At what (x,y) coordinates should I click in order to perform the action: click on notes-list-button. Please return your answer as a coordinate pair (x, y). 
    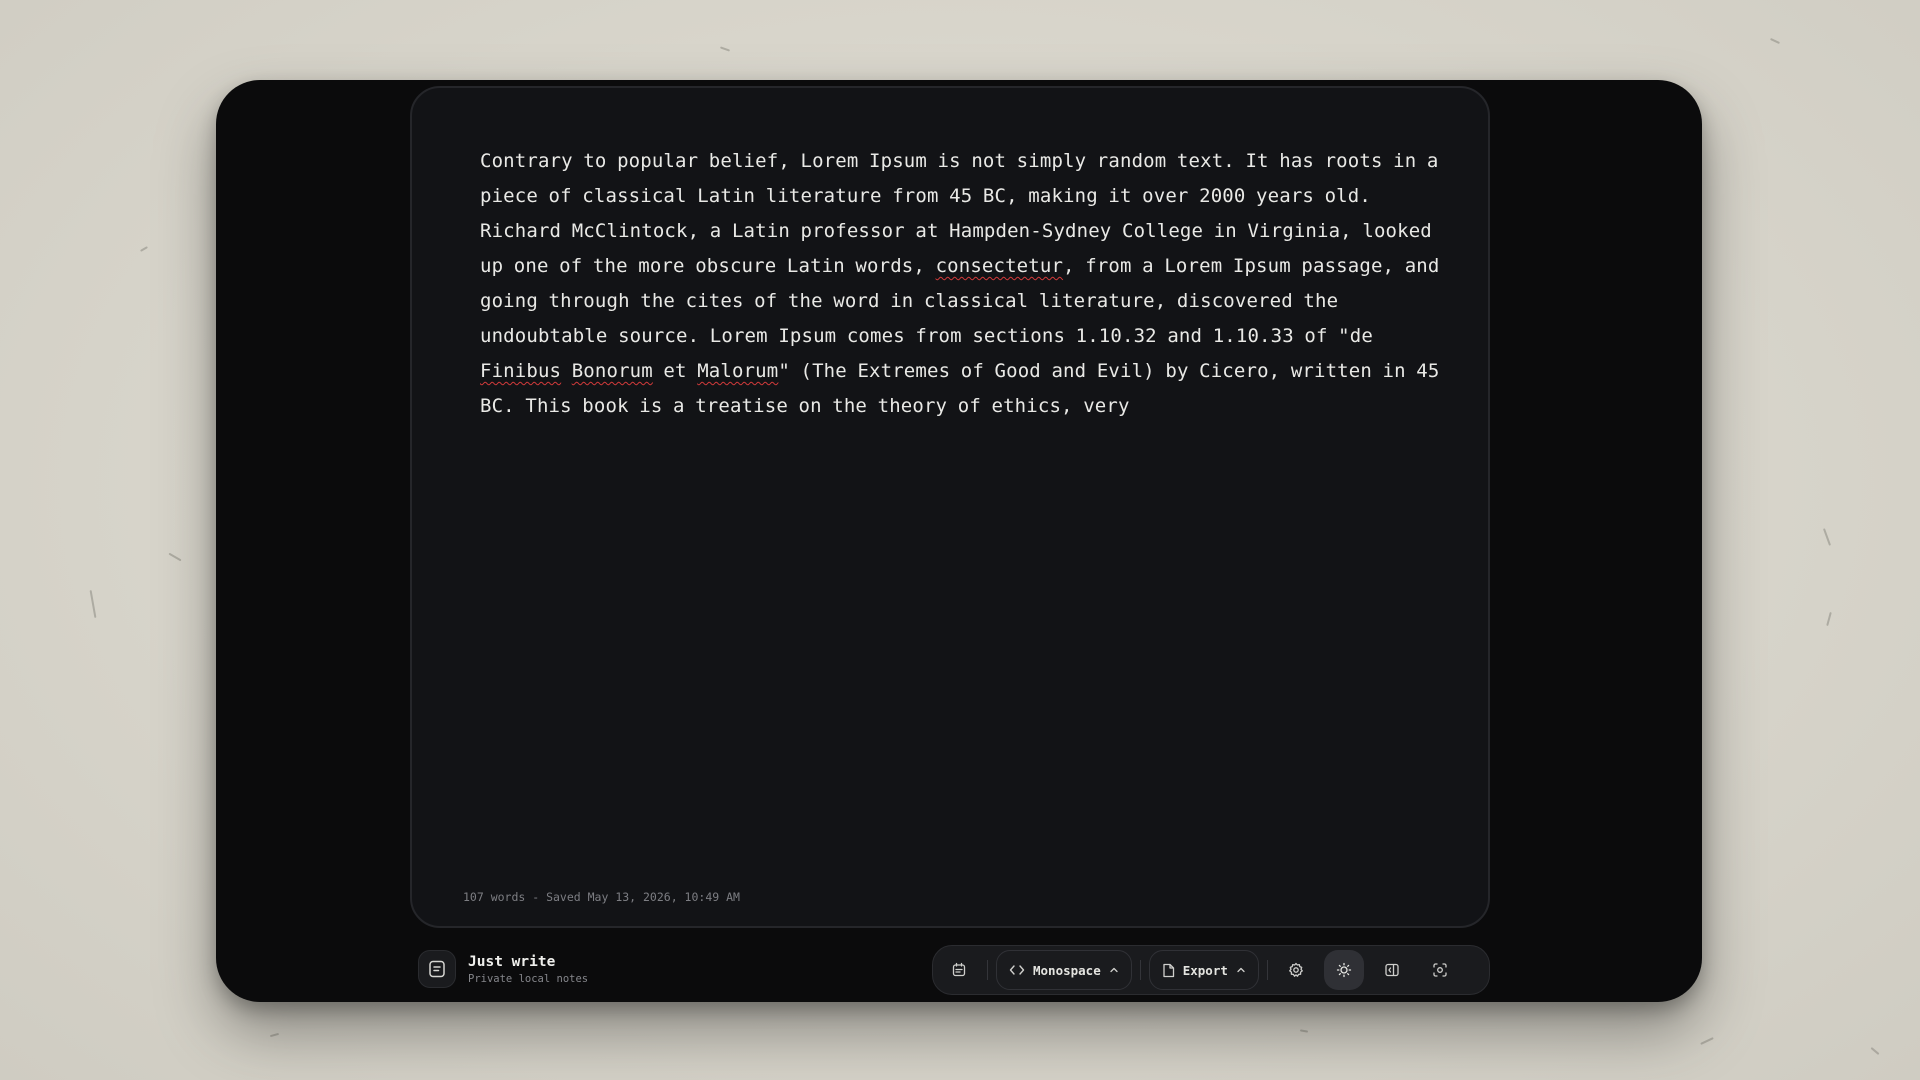
    Looking at the image, I should click on (959, 970).